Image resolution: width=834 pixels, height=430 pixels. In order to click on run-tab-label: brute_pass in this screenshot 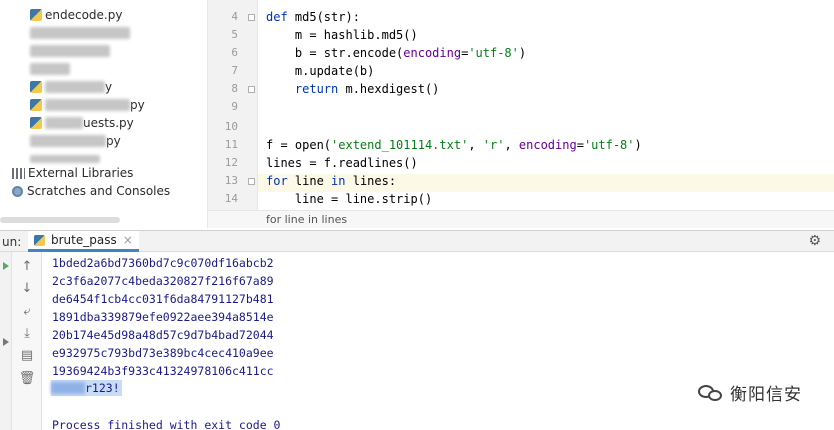, I will do `click(84, 240)`.